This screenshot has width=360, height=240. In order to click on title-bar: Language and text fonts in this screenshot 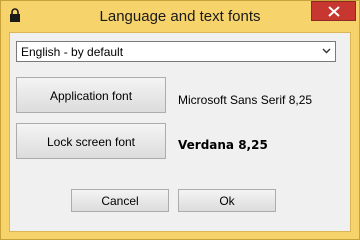, I will do `click(180, 16)`.